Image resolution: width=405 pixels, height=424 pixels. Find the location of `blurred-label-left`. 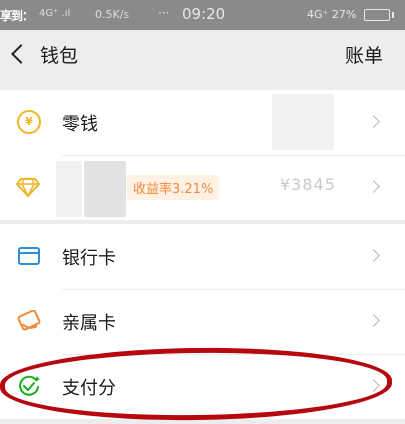

blurred-label-left is located at coordinates (69, 189).